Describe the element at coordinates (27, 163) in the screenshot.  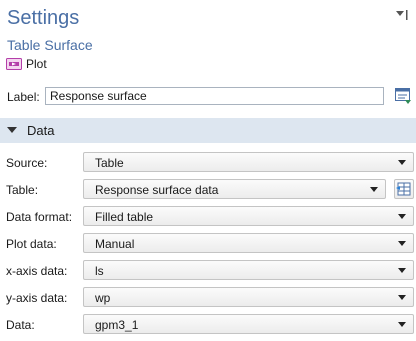
I see `source-label: Source:` at that location.